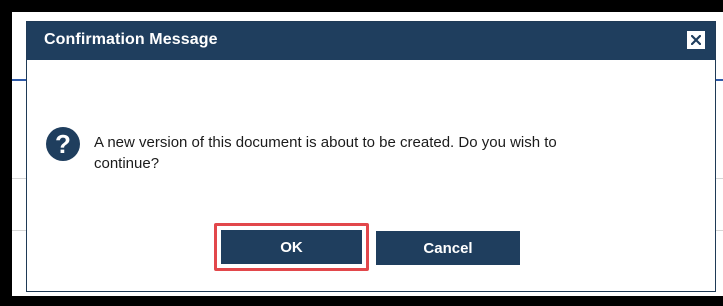 The image size is (723, 306). What do you see at coordinates (371, 41) in the screenshot?
I see `dialog-header: Confirmation Message` at bounding box center [371, 41].